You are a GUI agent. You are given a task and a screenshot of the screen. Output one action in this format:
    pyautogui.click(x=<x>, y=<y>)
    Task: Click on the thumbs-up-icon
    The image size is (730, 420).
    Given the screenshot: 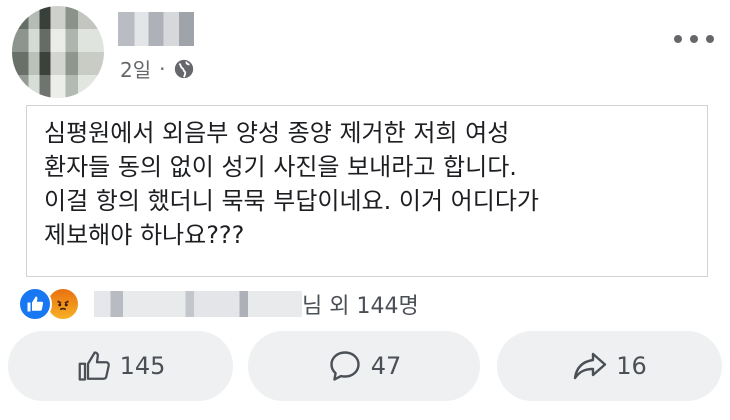 What is the action you would take?
    pyautogui.click(x=94, y=366)
    